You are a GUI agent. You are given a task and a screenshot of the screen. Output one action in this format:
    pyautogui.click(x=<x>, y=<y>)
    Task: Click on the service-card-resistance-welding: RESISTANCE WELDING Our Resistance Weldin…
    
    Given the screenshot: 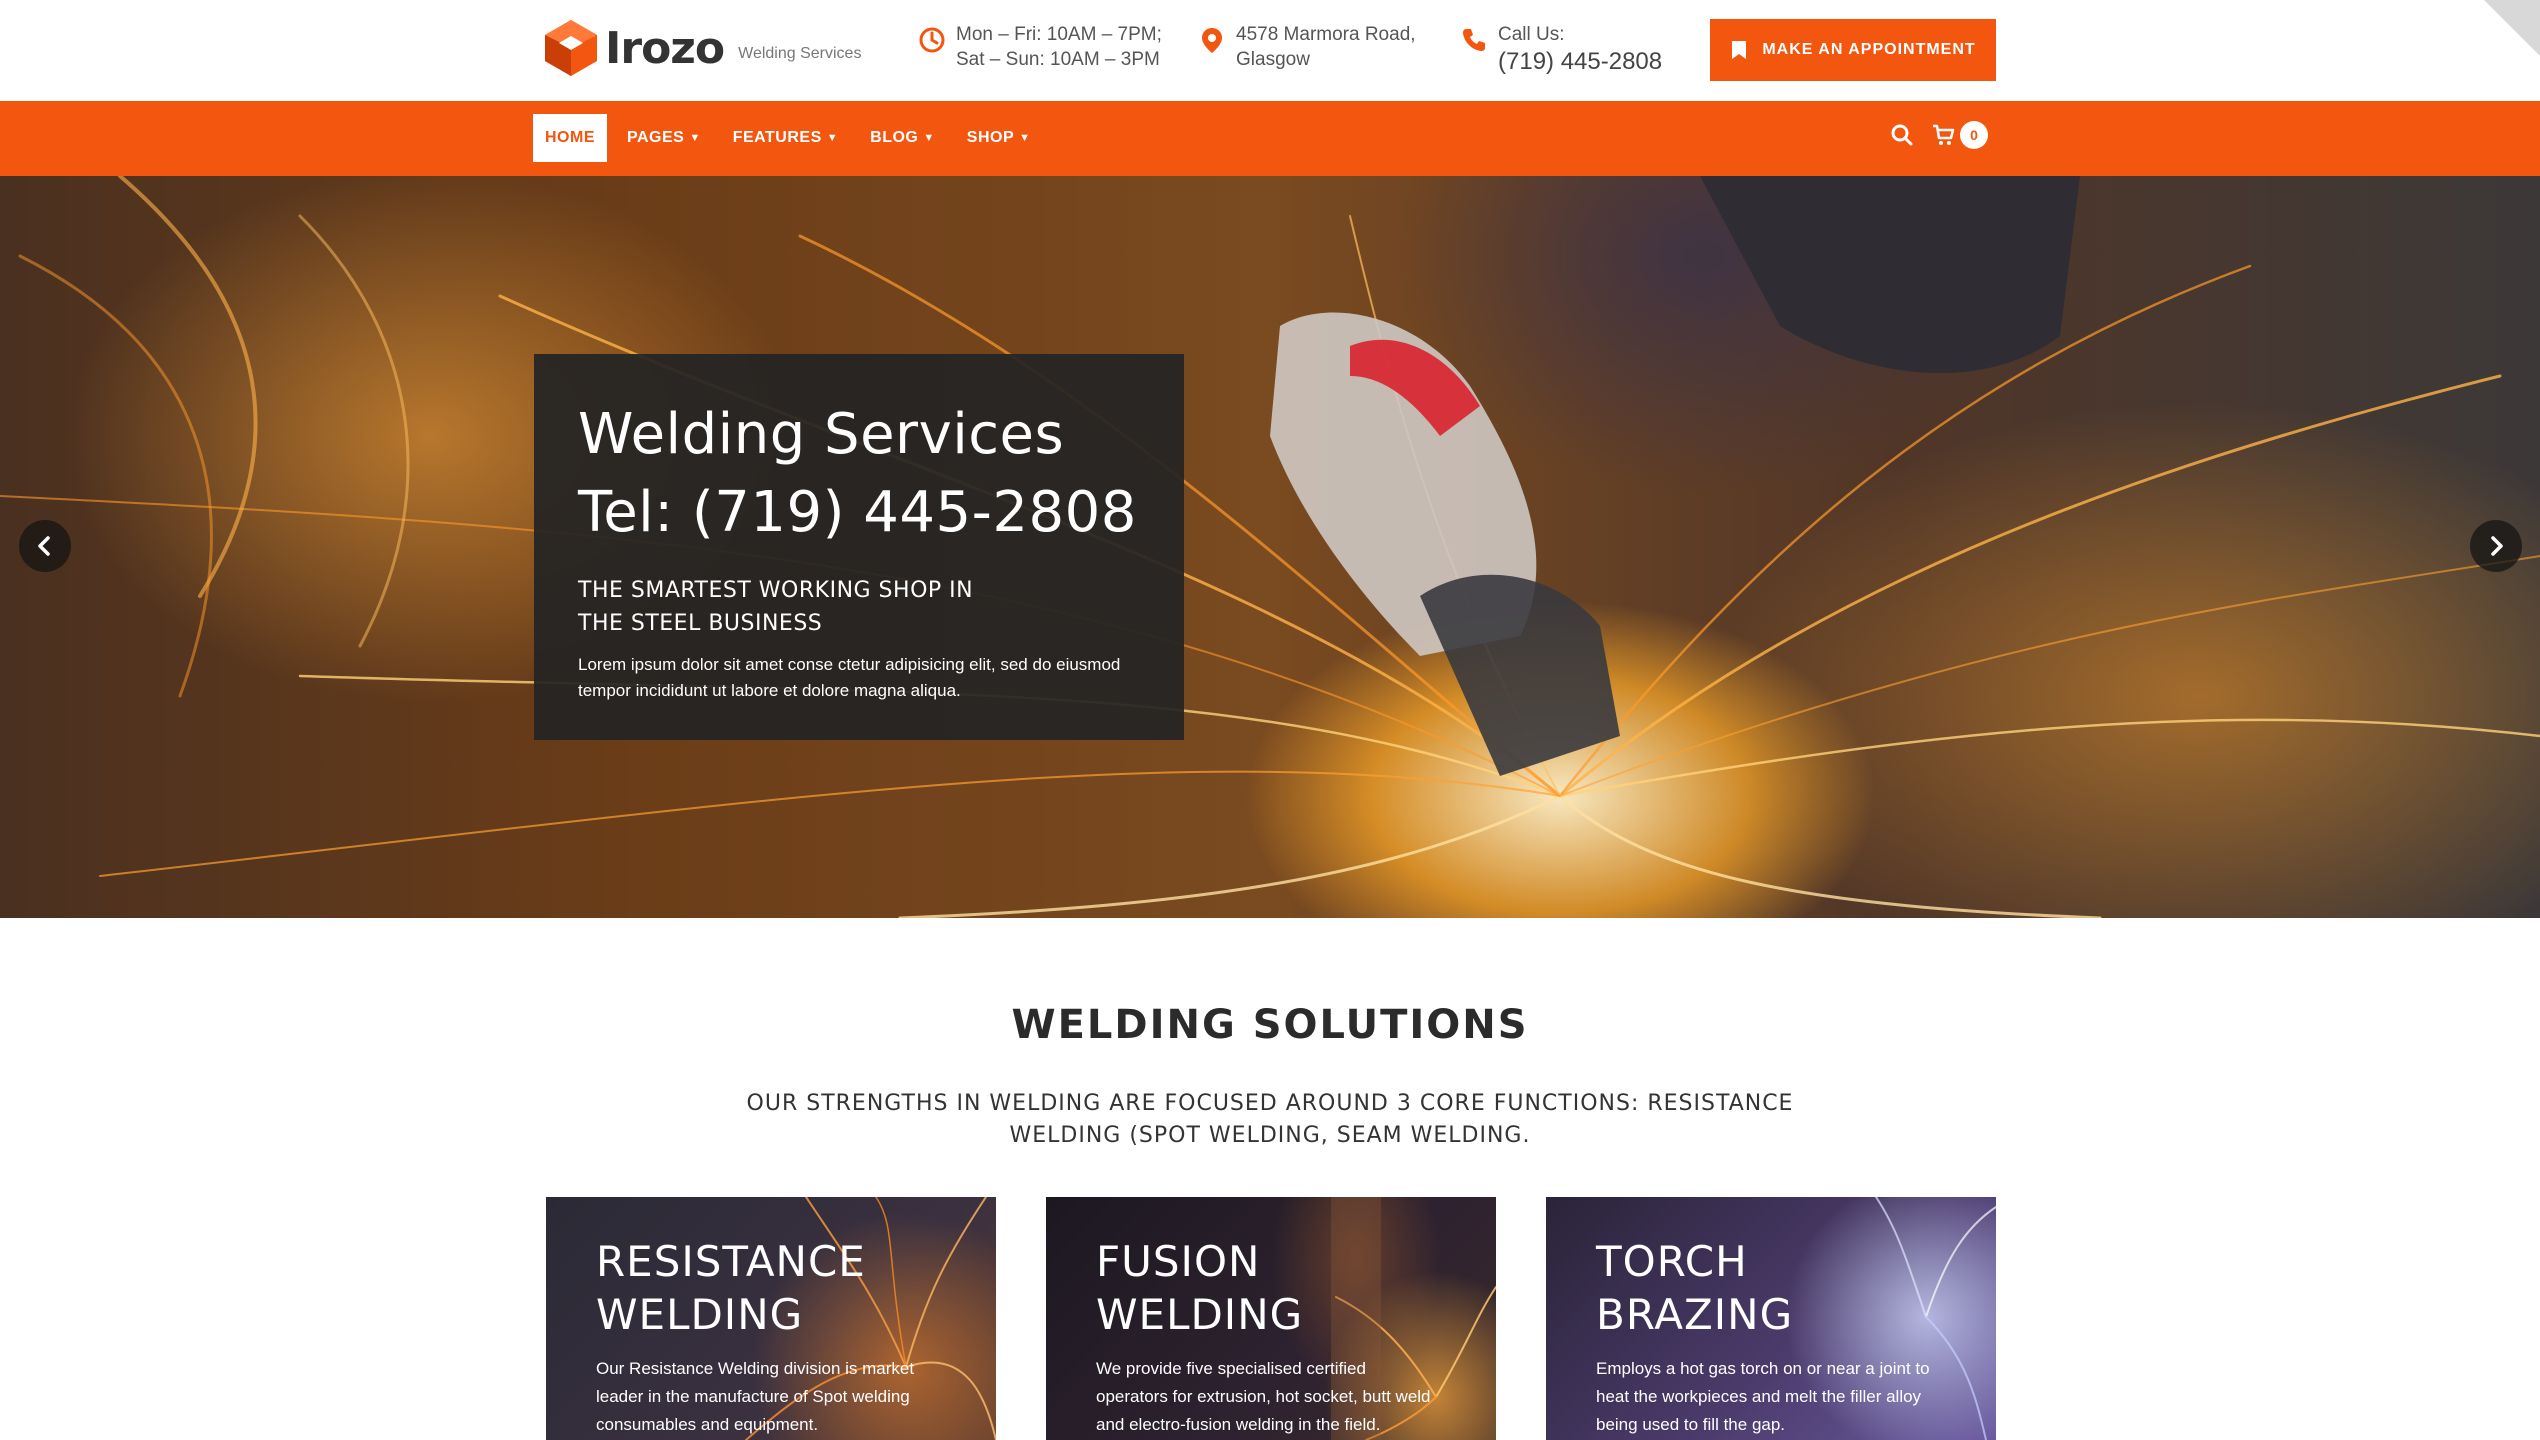 What is the action you would take?
    pyautogui.click(x=771, y=1318)
    